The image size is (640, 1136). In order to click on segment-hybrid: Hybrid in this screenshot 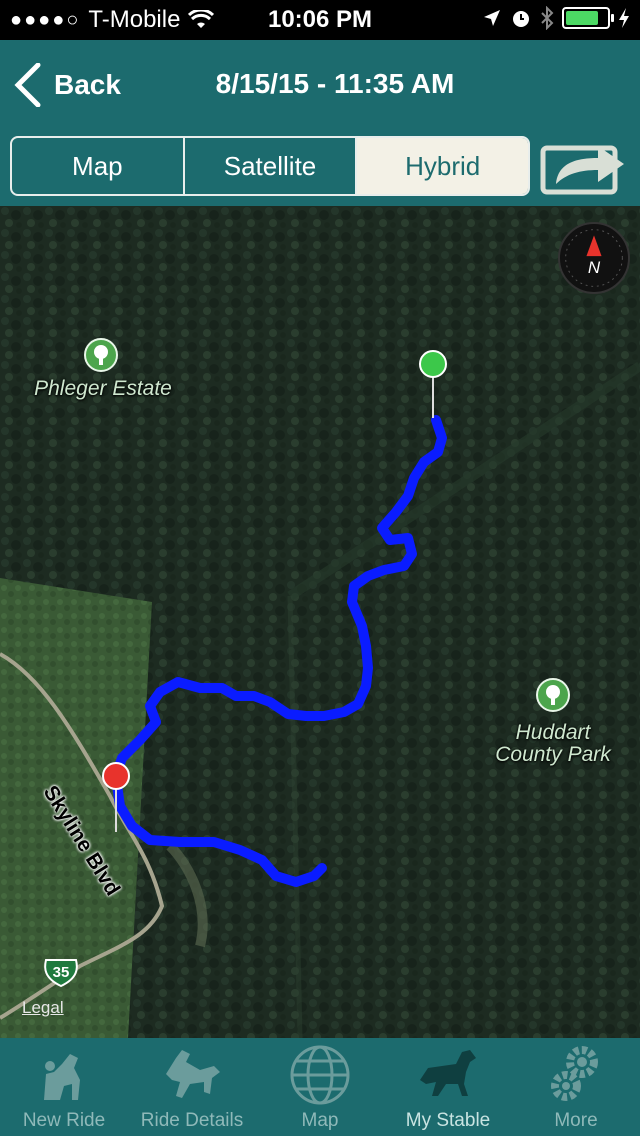, I will do `click(441, 166)`.